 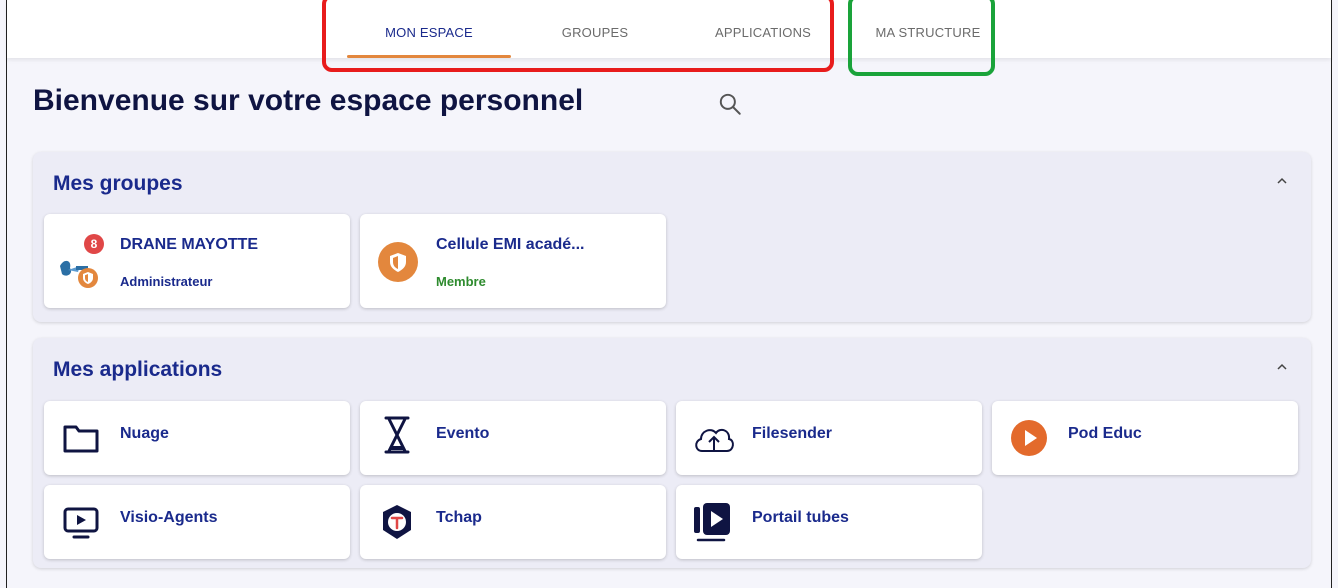 I want to click on folder-icon, so click(x=81, y=439).